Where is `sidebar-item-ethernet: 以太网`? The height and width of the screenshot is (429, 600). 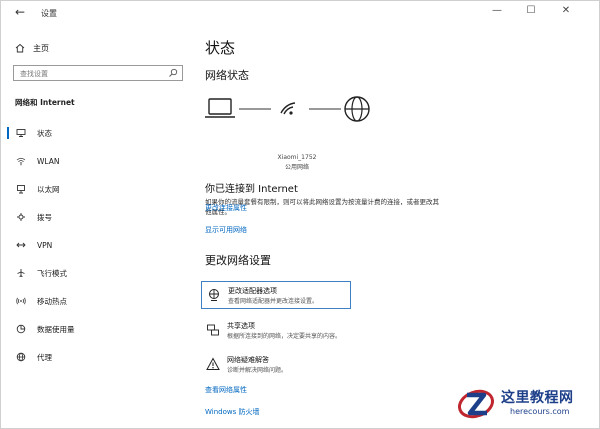 sidebar-item-ethernet: 以太网 is located at coordinates (99, 189).